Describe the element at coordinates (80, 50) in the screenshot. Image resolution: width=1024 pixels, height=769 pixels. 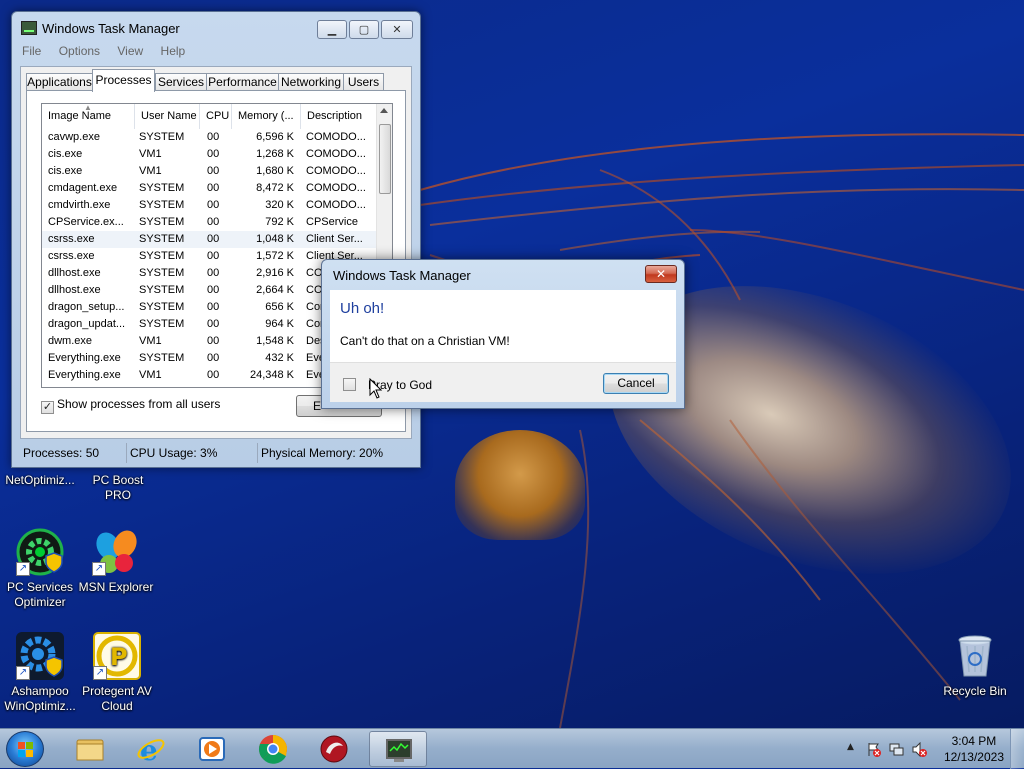
I see `menu-options: Options` at that location.